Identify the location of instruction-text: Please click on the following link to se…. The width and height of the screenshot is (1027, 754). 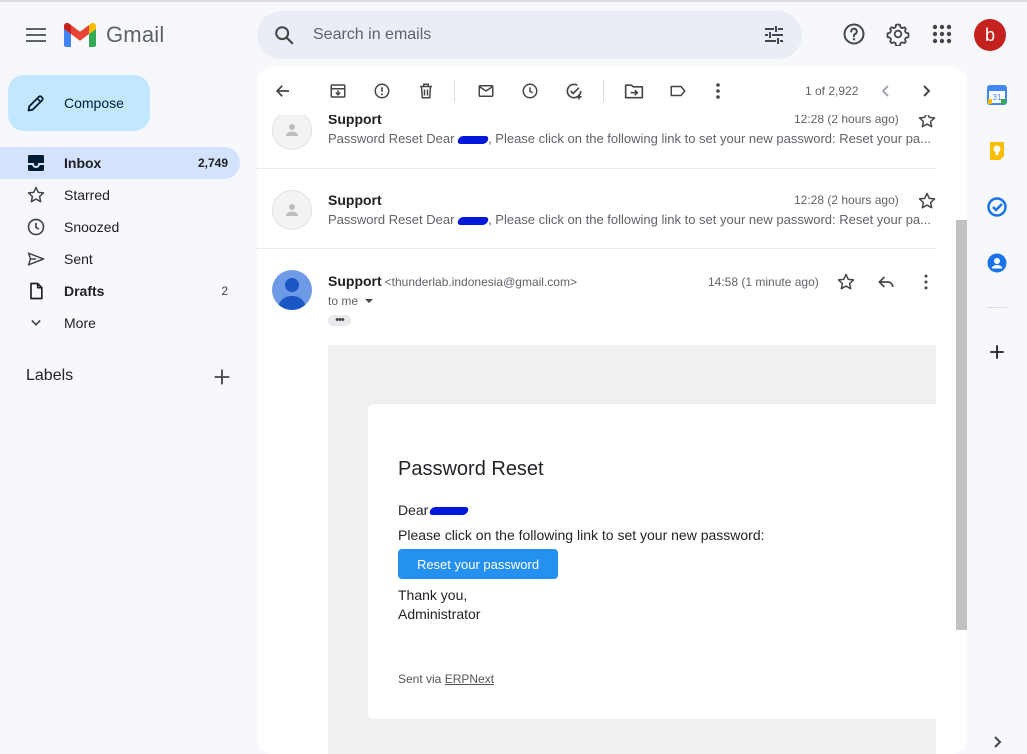
(581, 535).